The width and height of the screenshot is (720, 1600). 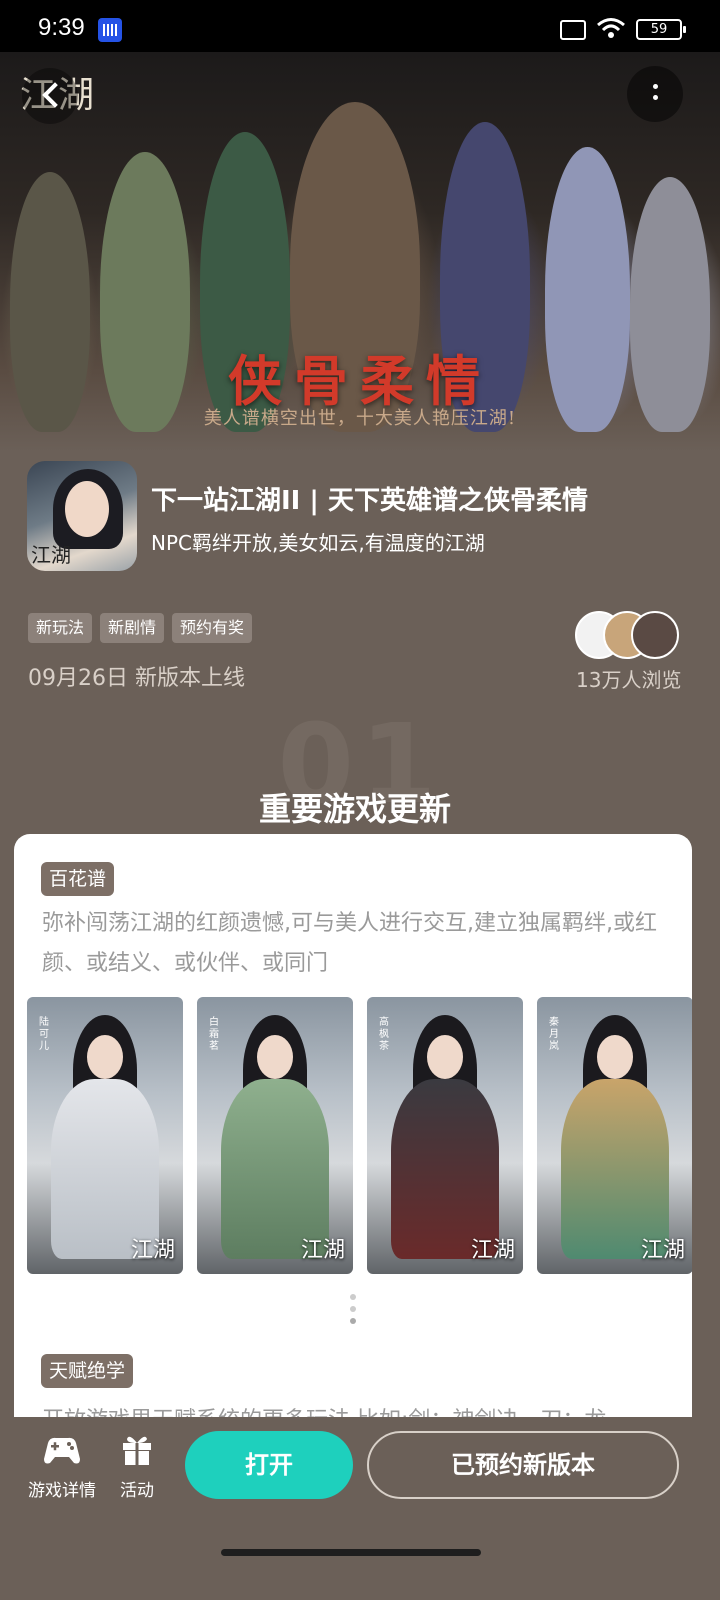 I want to click on tag-new-story: 新剧情, so click(x=132, y=628).